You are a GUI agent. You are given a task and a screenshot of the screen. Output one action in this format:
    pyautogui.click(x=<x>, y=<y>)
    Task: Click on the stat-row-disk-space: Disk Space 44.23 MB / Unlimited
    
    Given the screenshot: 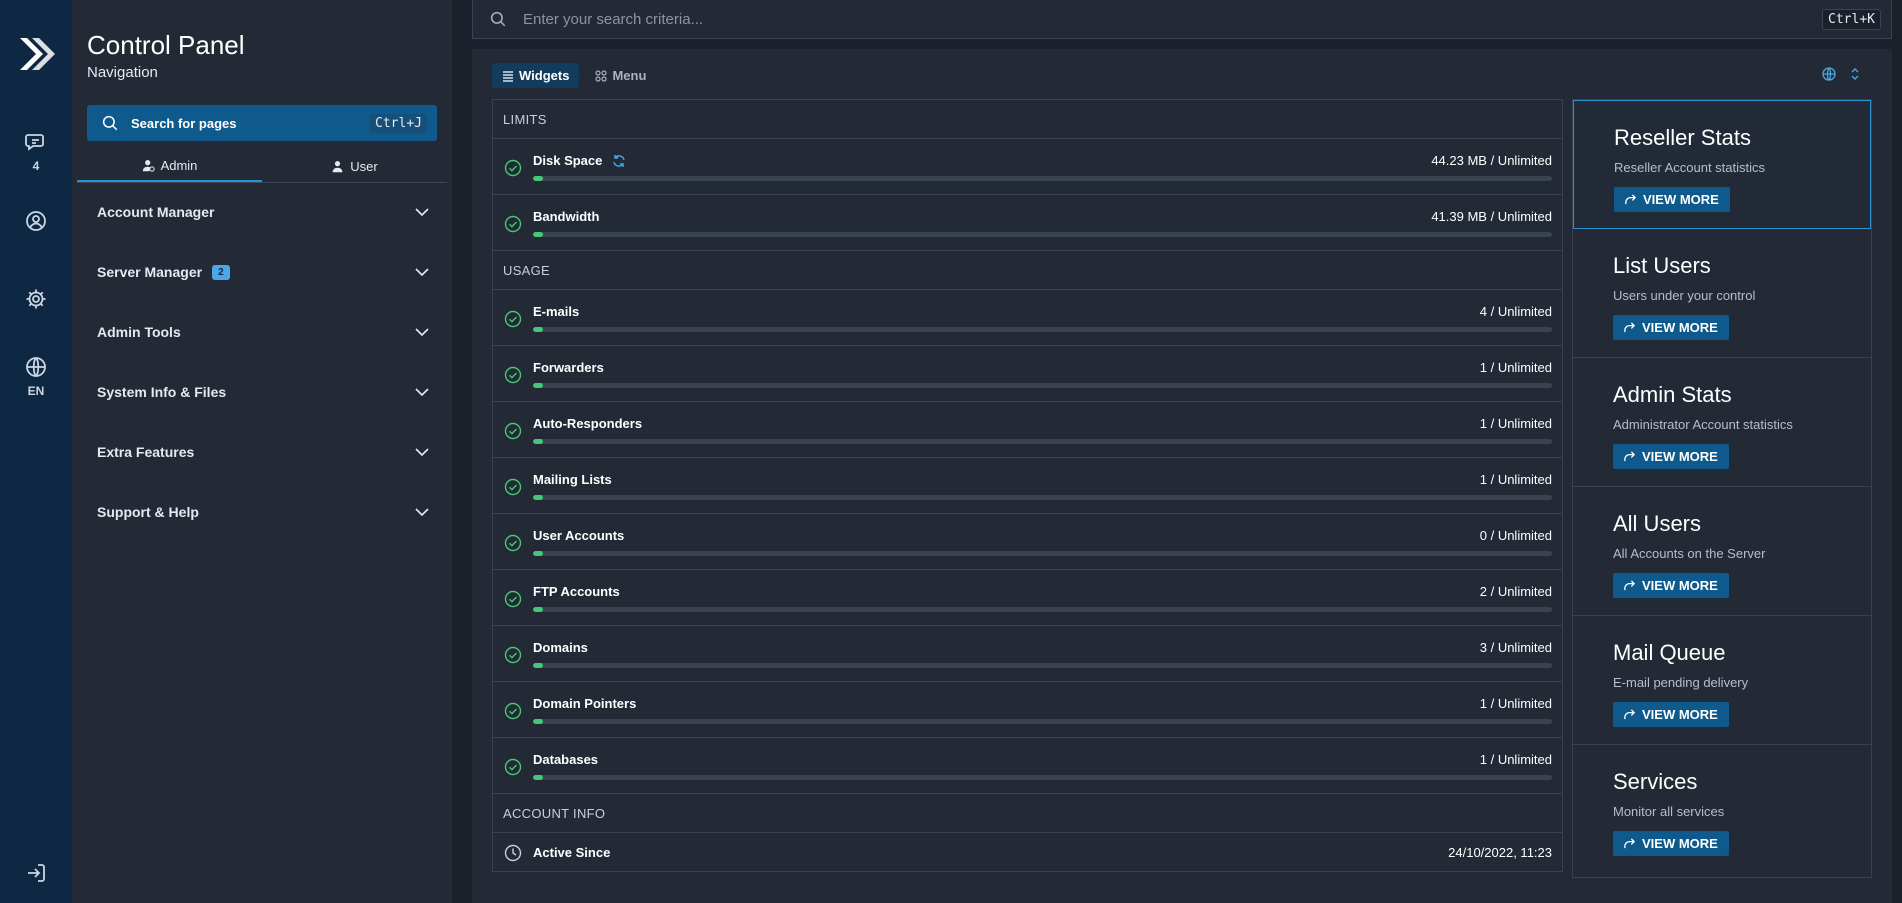 What is the action you would take?
    pyautogui.click(x=1027, y=167)
    